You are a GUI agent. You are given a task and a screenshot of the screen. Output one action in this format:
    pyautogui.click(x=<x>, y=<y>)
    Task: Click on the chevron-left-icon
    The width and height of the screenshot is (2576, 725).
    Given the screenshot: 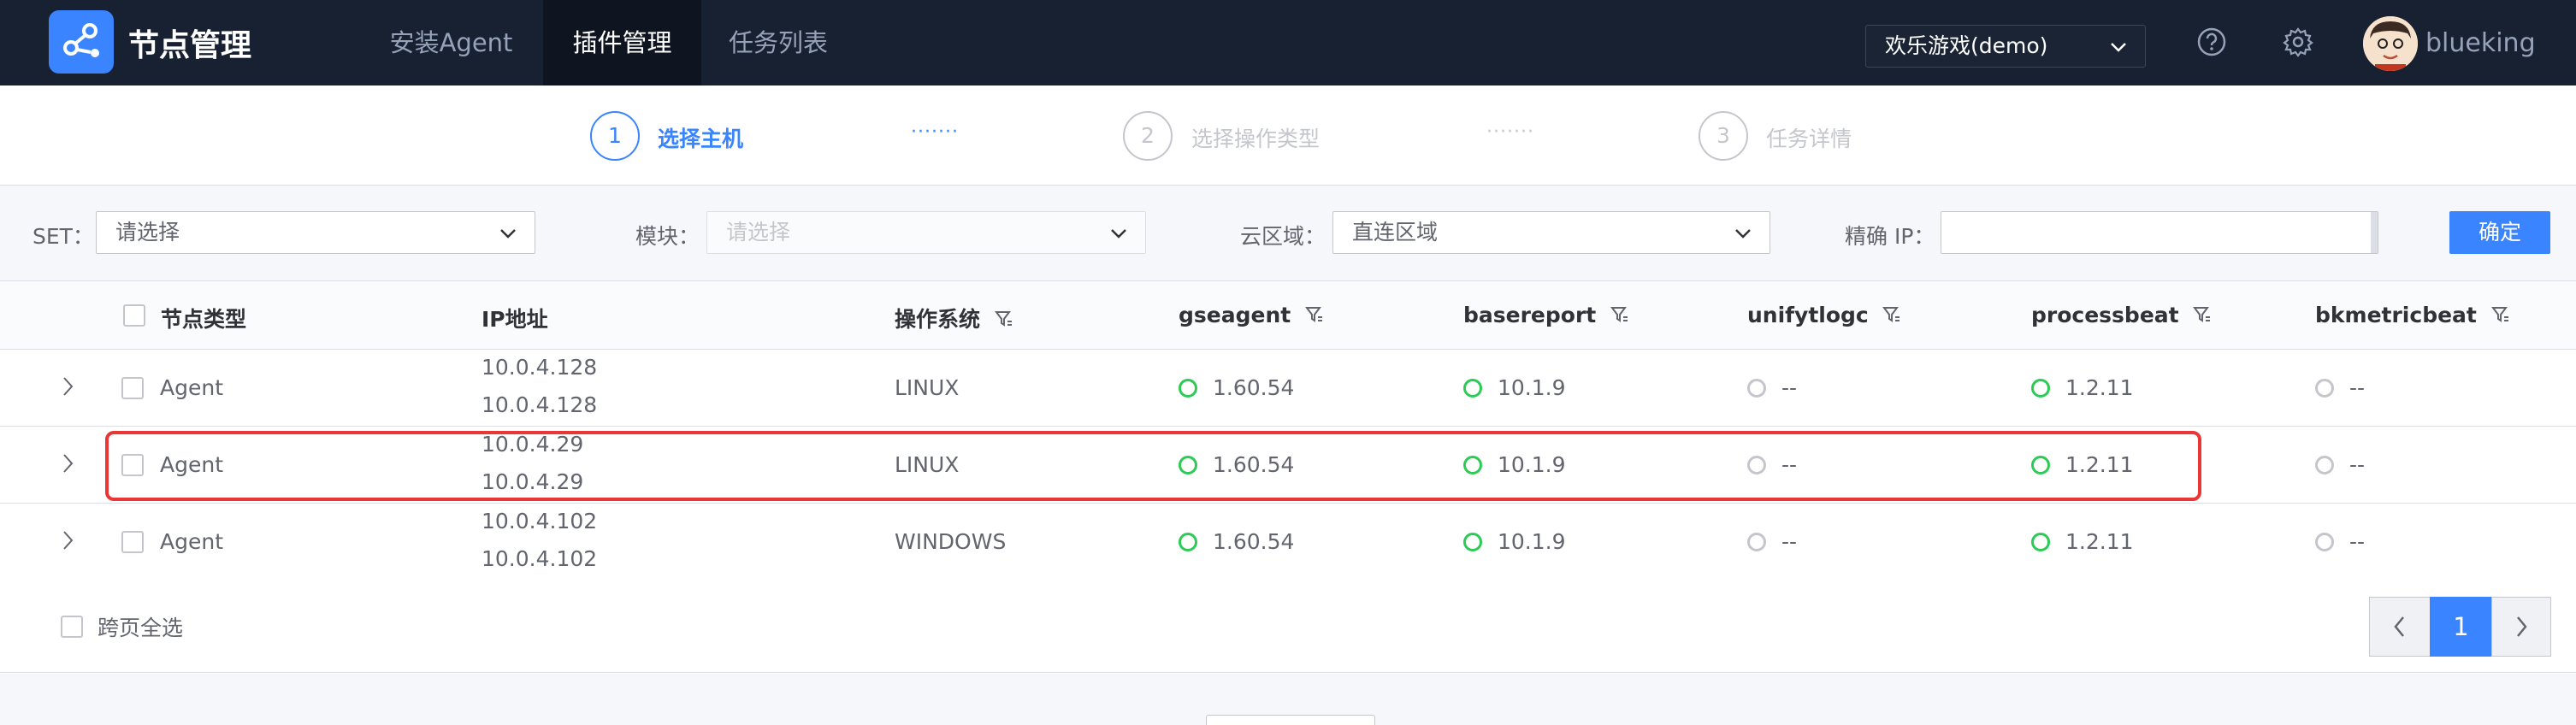 What is the action you would take?
    pyautogui.click(x=2399, y=627)
    